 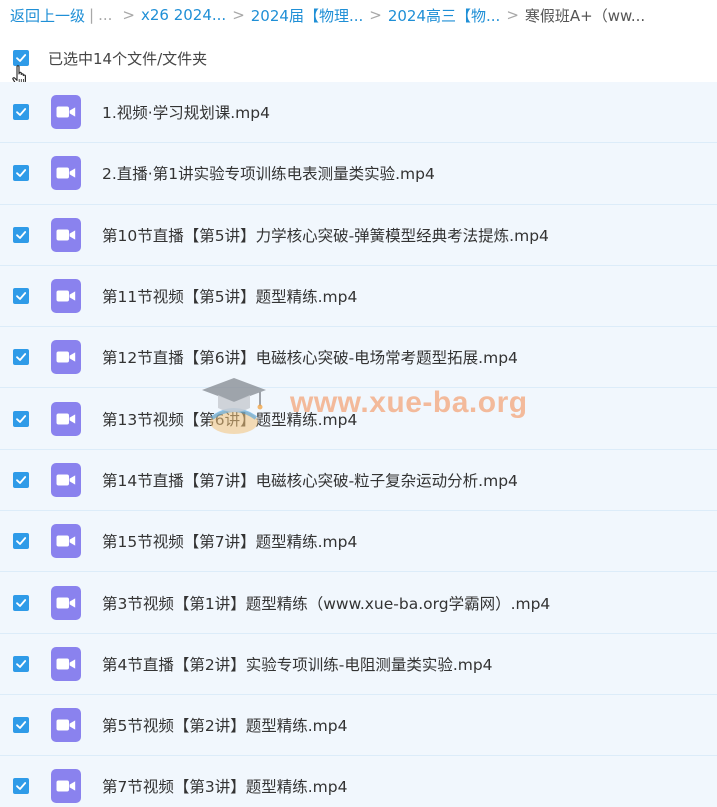 What do you see at coordinates (47, 15) in the screenshot?
I see `back-link: 返回上一级` at bounding box center [47, 15].